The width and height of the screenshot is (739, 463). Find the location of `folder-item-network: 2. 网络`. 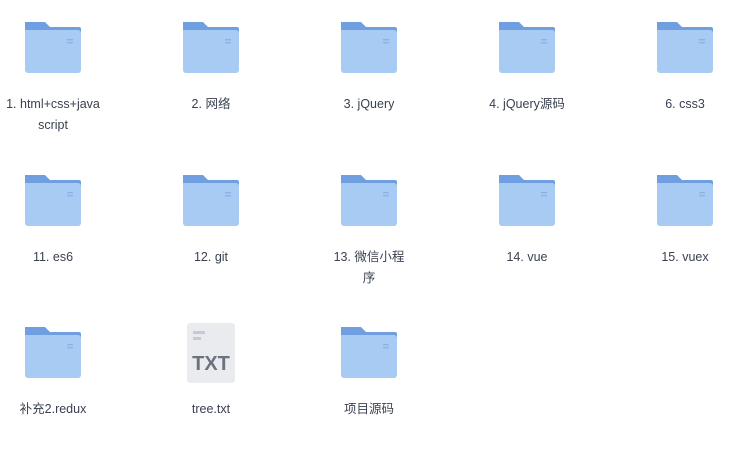

folder-item-network: 2. 网络 is located at coordinates (211, 88).